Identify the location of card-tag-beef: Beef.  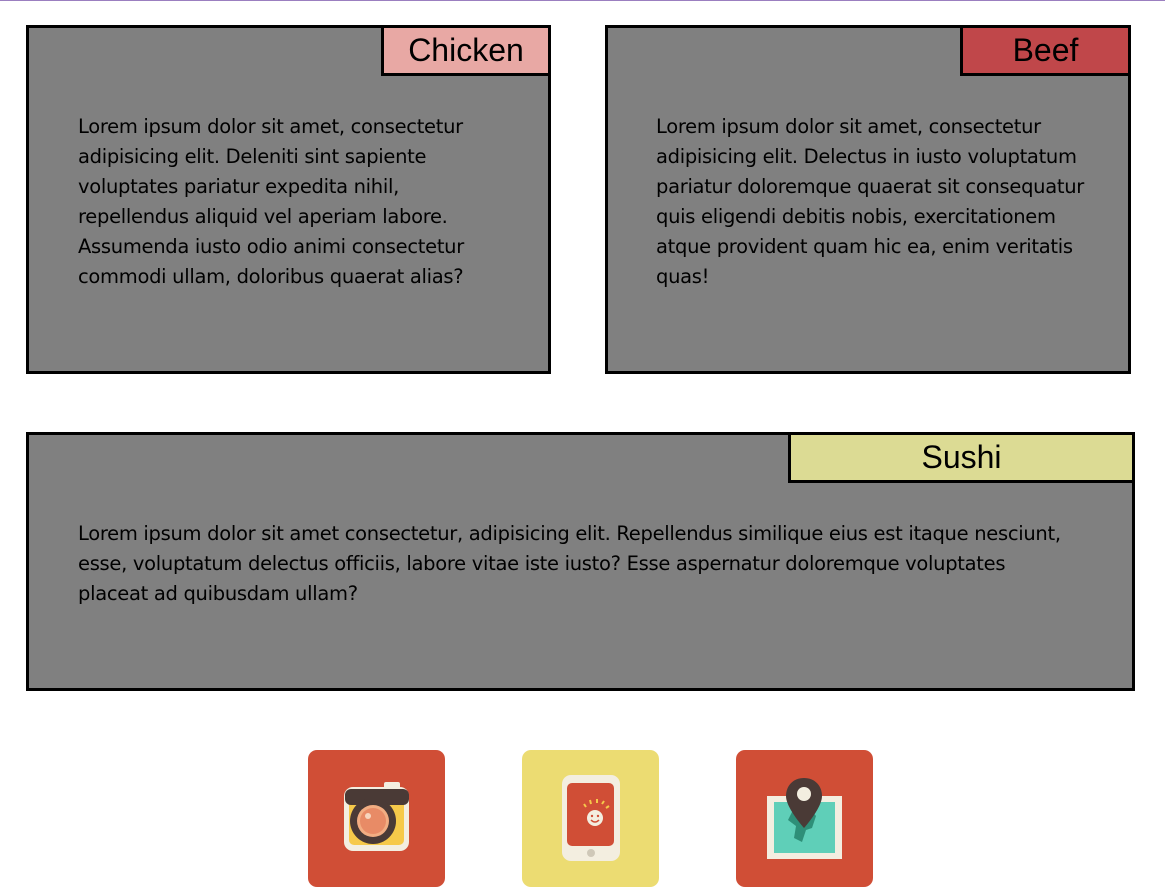
(1044, 52).